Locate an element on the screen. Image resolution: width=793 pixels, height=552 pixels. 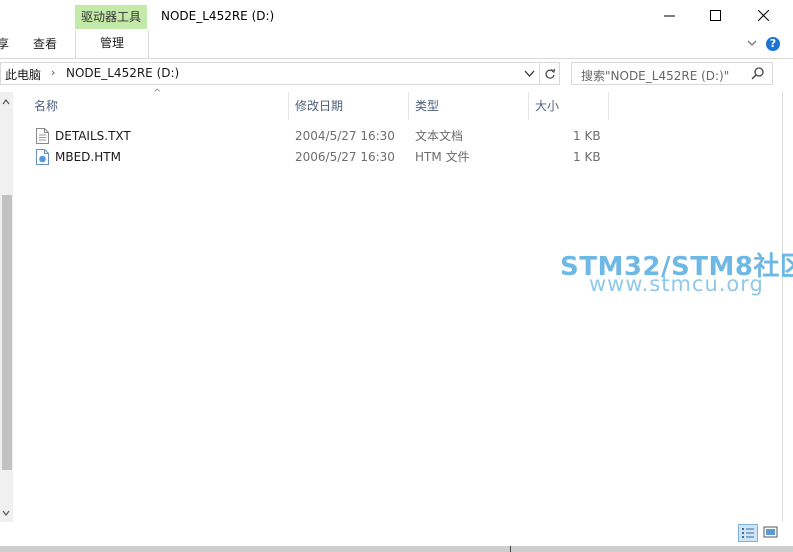
breadcrumb-drive: NODE_L452RE (D:) is located at coordinates (122, 73).